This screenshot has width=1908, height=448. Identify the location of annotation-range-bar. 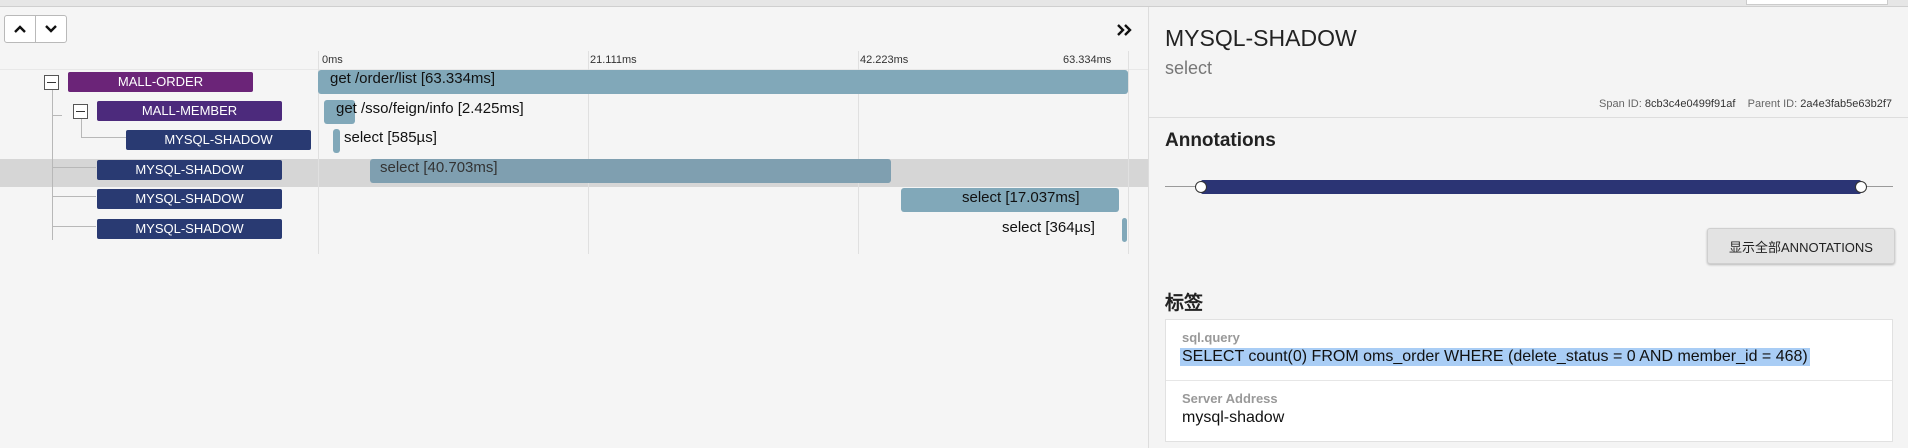
(1531, 187).